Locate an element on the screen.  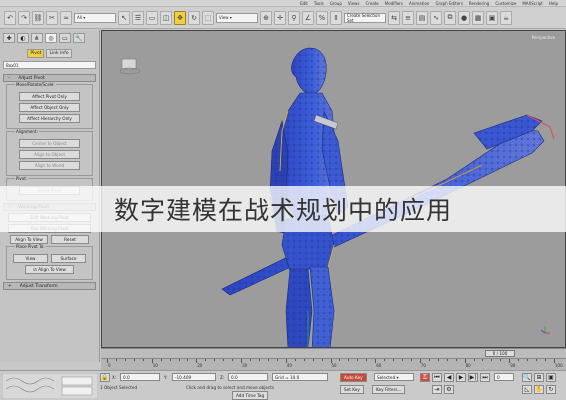
modify-tab-icon: ◐ is located at coordinates (23, 38).